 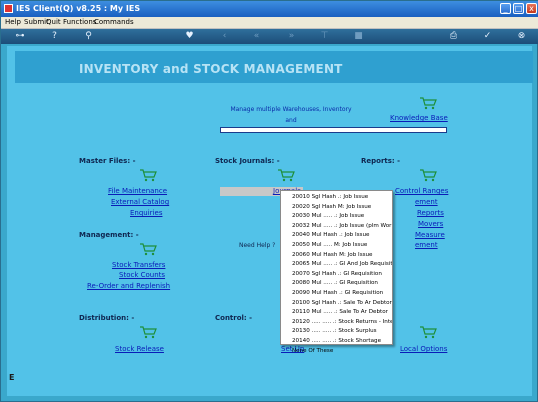 What do you see at coordinates (138, 265) in the screenshot?
I see `stock-transfers-link: Stock Transfers` at bounding box center [138, 265].